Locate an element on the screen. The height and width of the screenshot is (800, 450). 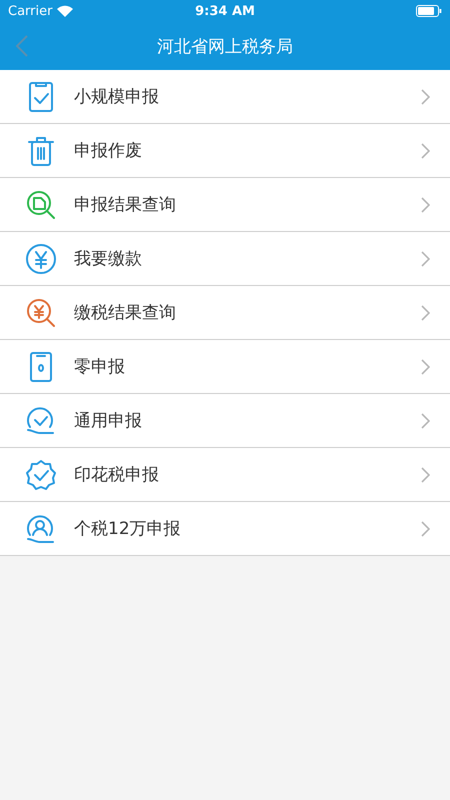
carrier-name: Carrier is located at coordinates (30, 11).